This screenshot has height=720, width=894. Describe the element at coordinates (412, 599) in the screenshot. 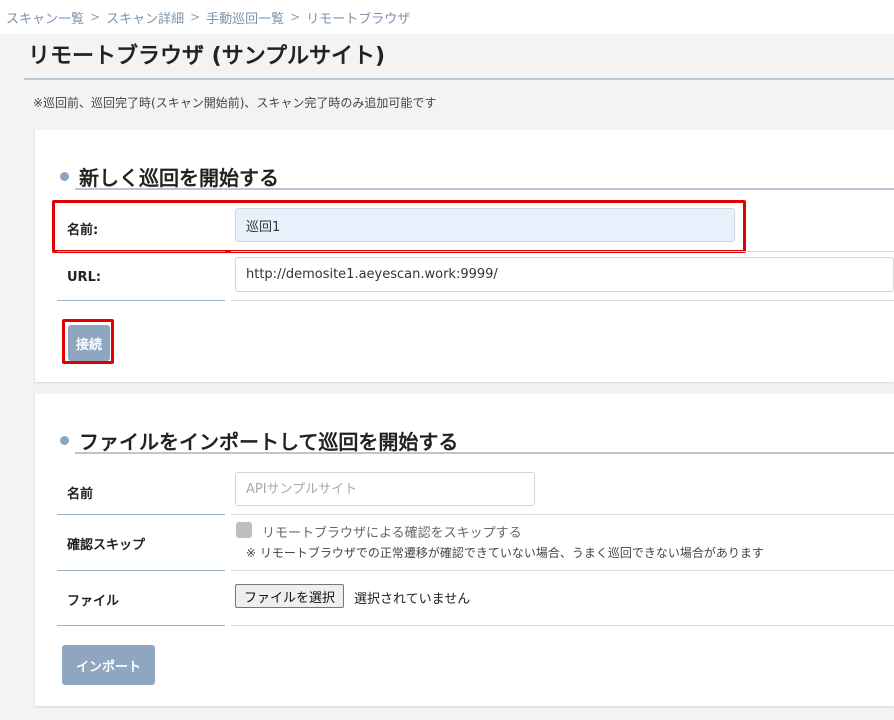

I see `file-status: 選択されていません` at that location.